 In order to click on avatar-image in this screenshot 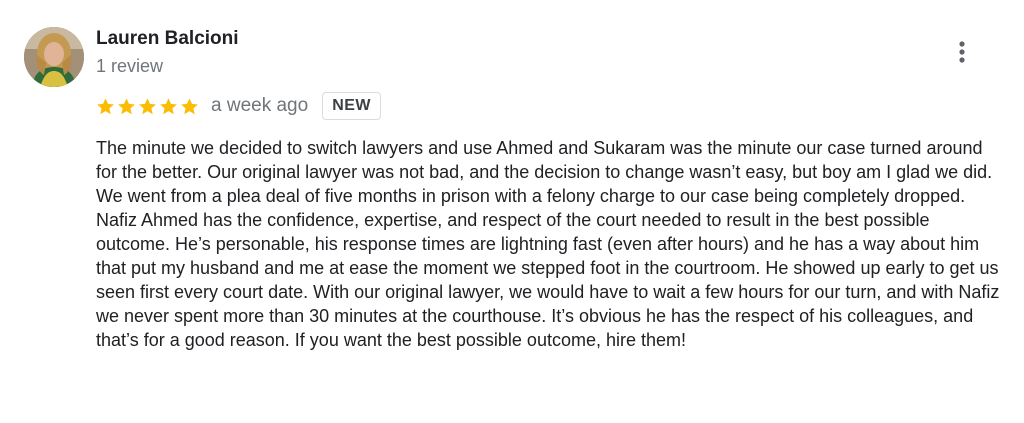, I will do `click(54, 57)`.